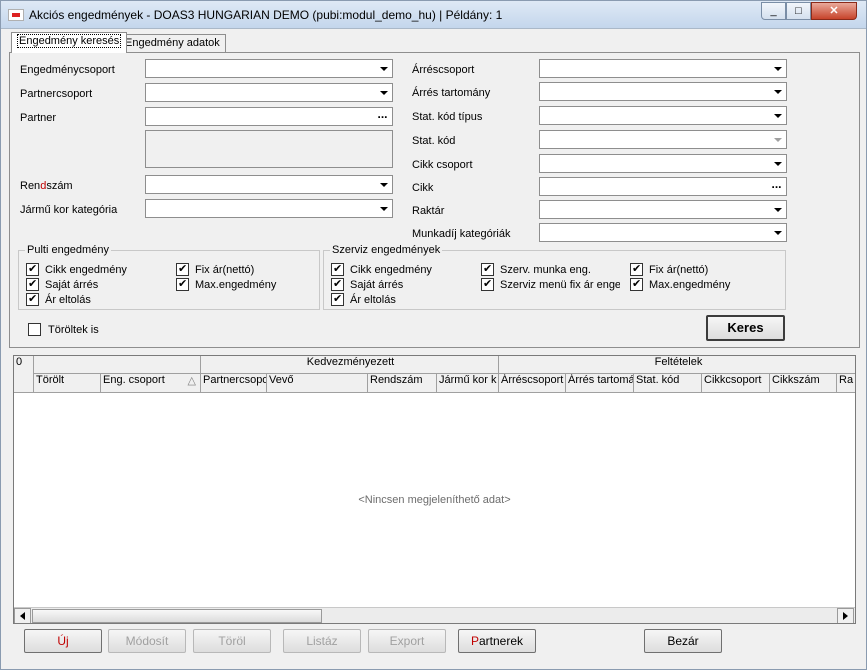 The height and width of the screenshot is (670, 867). I want to click on close-button: ✕, so click(834, 11).